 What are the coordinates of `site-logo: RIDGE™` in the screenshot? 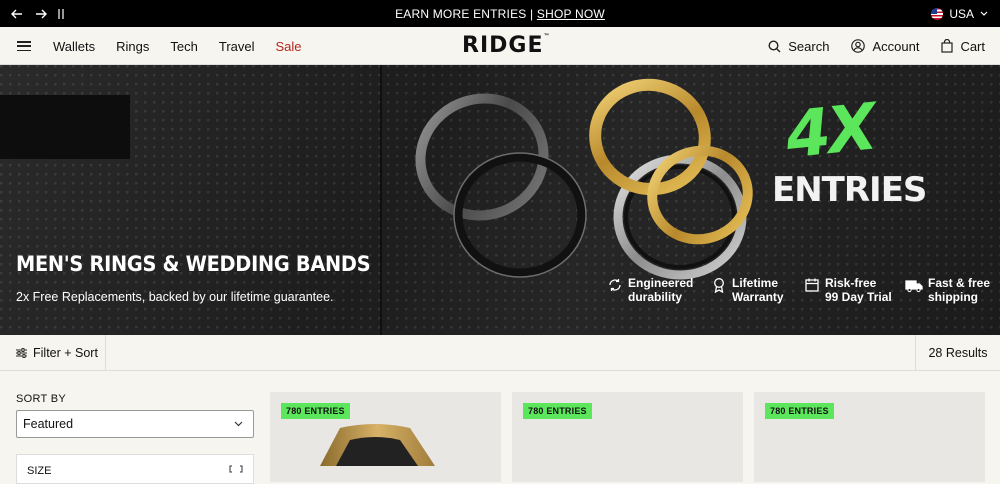 It's located at (506, 45).